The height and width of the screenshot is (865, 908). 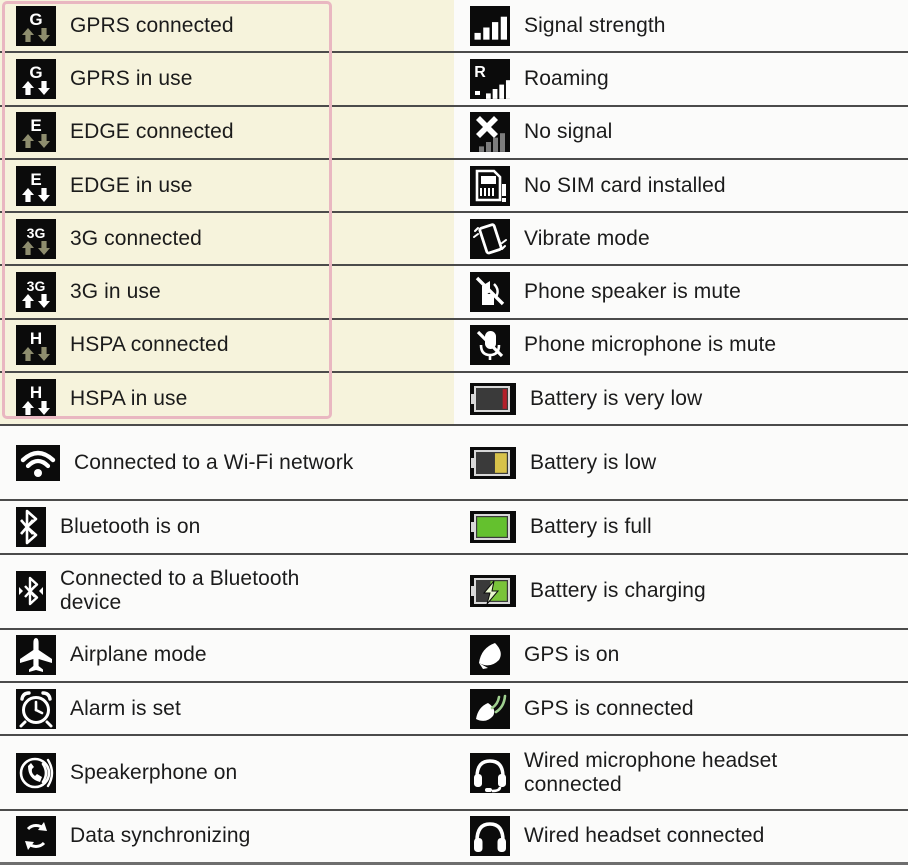 I want to click on left-cell: G GPRS connected, so click(x=227, y=26).